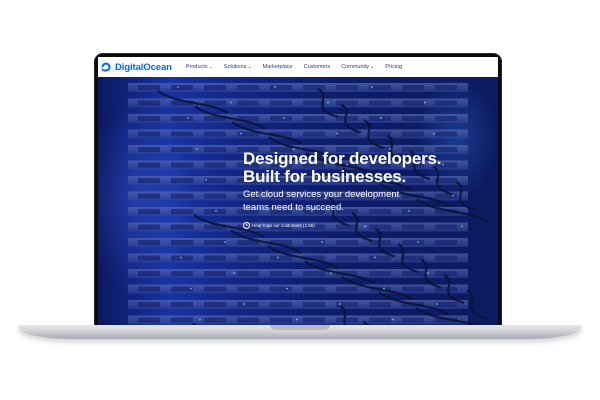 The image size is (600, 400). Describe the element at coordinates (321, 194) in the screenshot. I see `hero-subhead-line1: Get cloud services your development` at that location.